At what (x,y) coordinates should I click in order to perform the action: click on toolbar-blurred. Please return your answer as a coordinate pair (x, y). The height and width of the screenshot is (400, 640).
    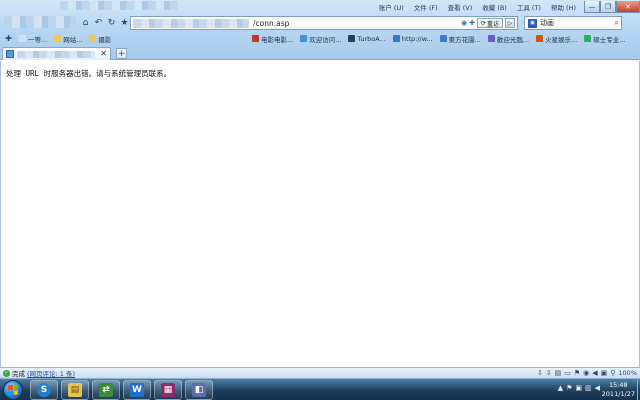
    Looking at the image, I should click on (40, 22).